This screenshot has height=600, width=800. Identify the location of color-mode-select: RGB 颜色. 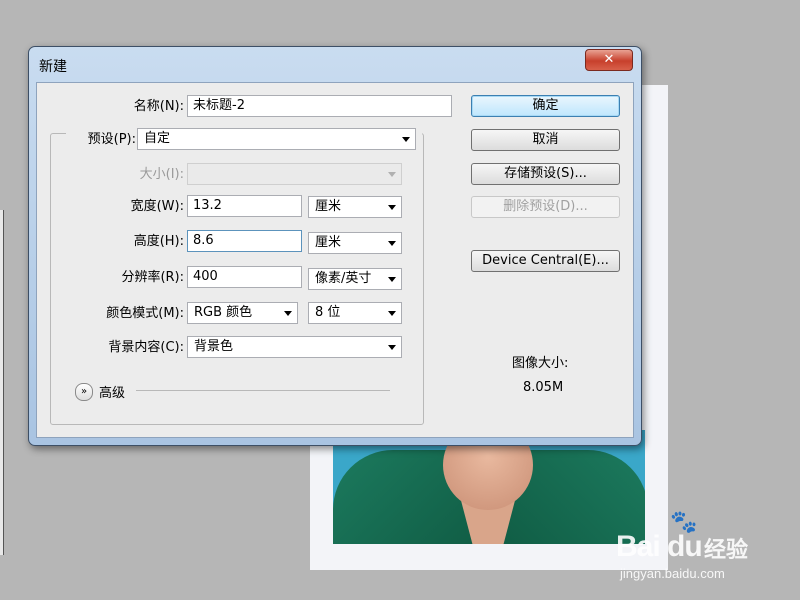
(242, 313).